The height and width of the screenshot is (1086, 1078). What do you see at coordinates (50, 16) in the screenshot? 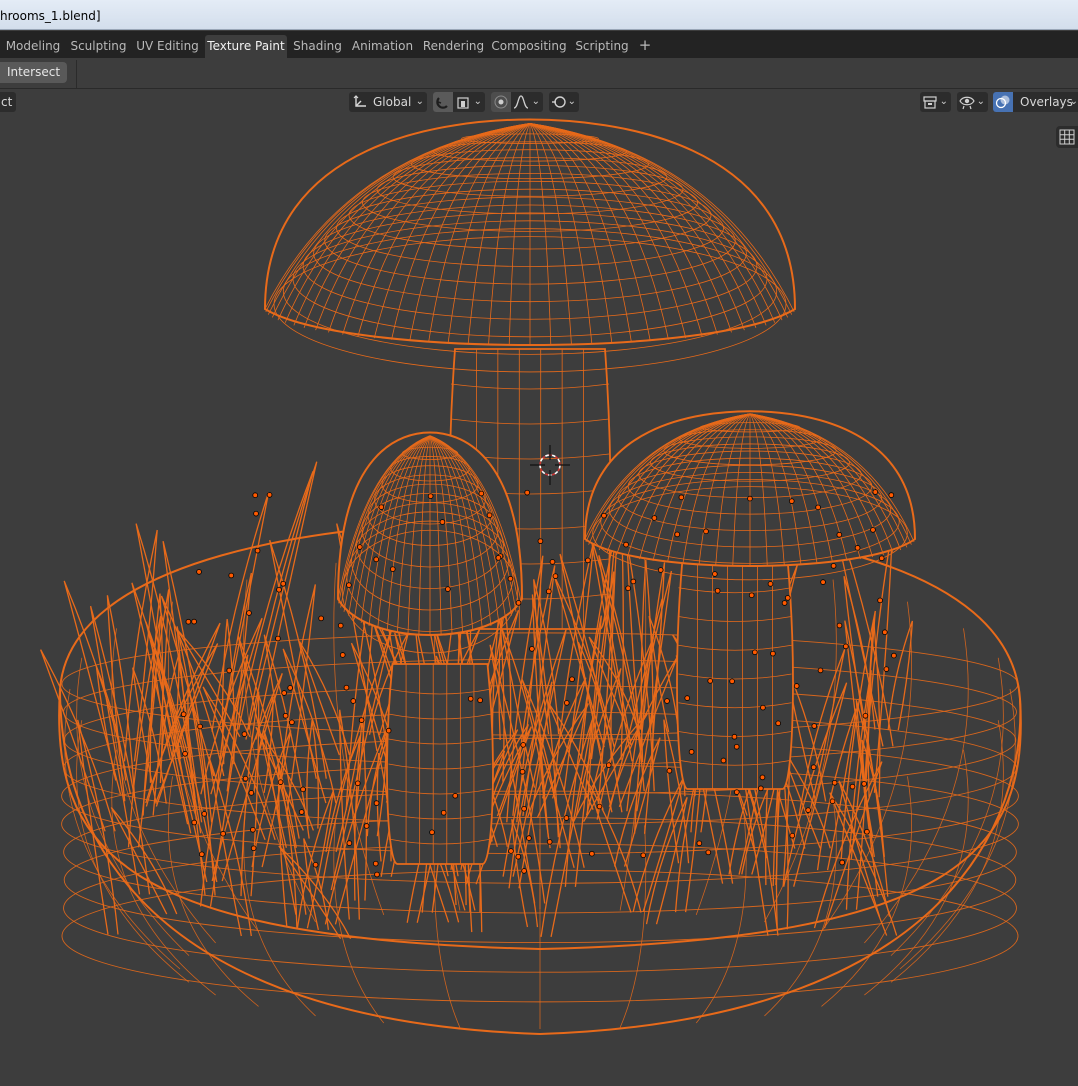
I see `window-title: hrooms_1.blend]` at bounding box center [50, 16].